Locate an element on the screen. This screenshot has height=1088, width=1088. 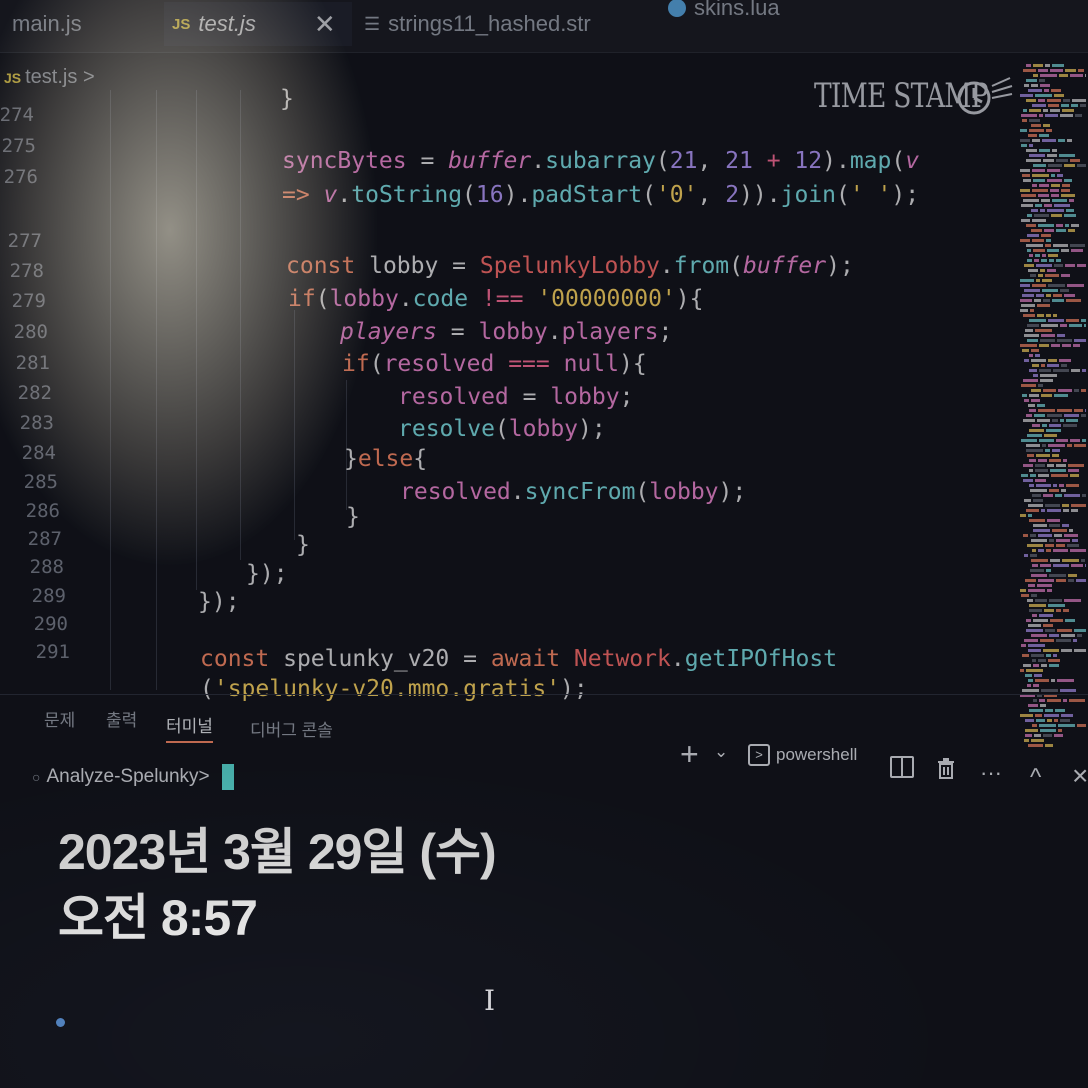
tab-debug-console: 디버그 콘솔 is located at coordinates (291, 728).